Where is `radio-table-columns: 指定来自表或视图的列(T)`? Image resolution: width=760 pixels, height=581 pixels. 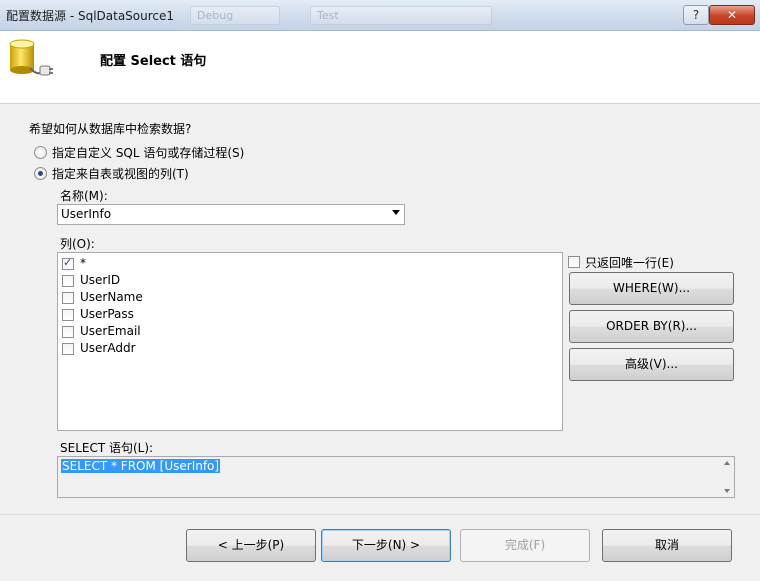
radio-table-columns: 指定来自表或视图的列(T) is located at coordinates (144, 173).